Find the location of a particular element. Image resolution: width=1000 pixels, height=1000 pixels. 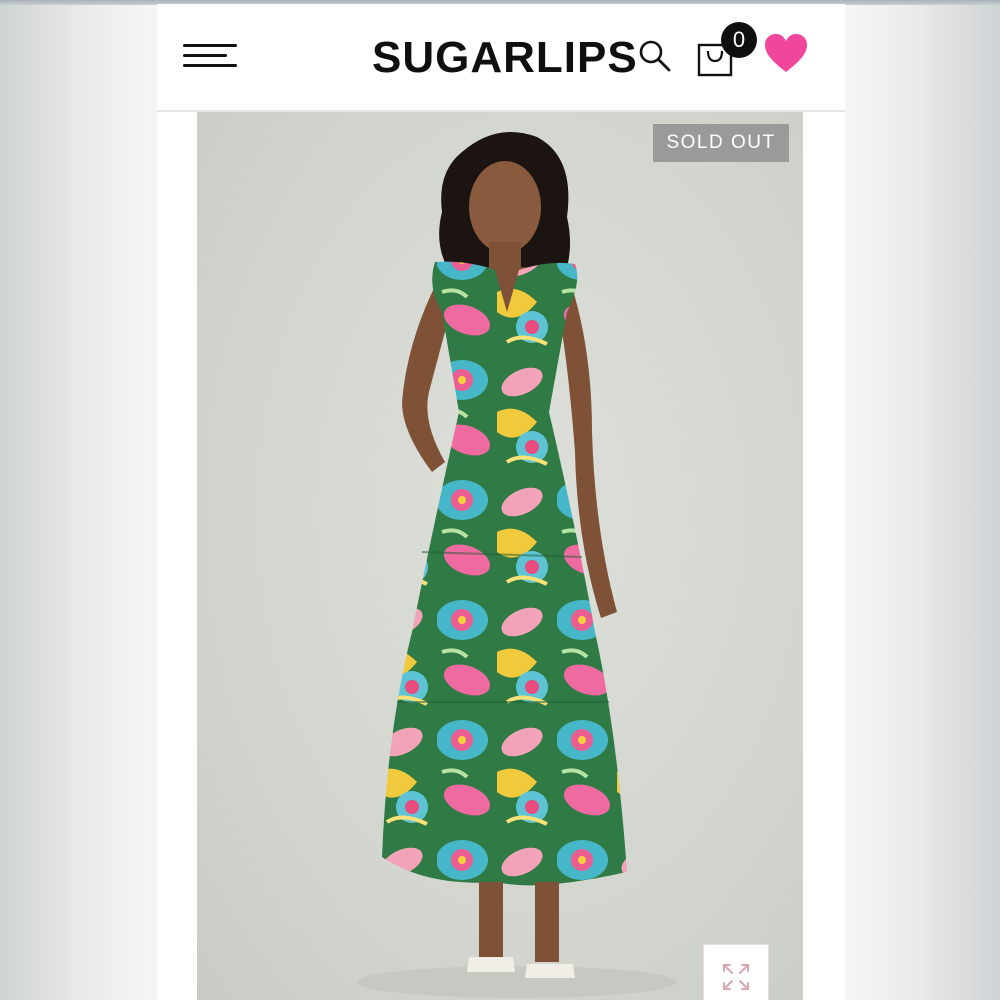

wishlist-button is located at coordinates (786, 53).